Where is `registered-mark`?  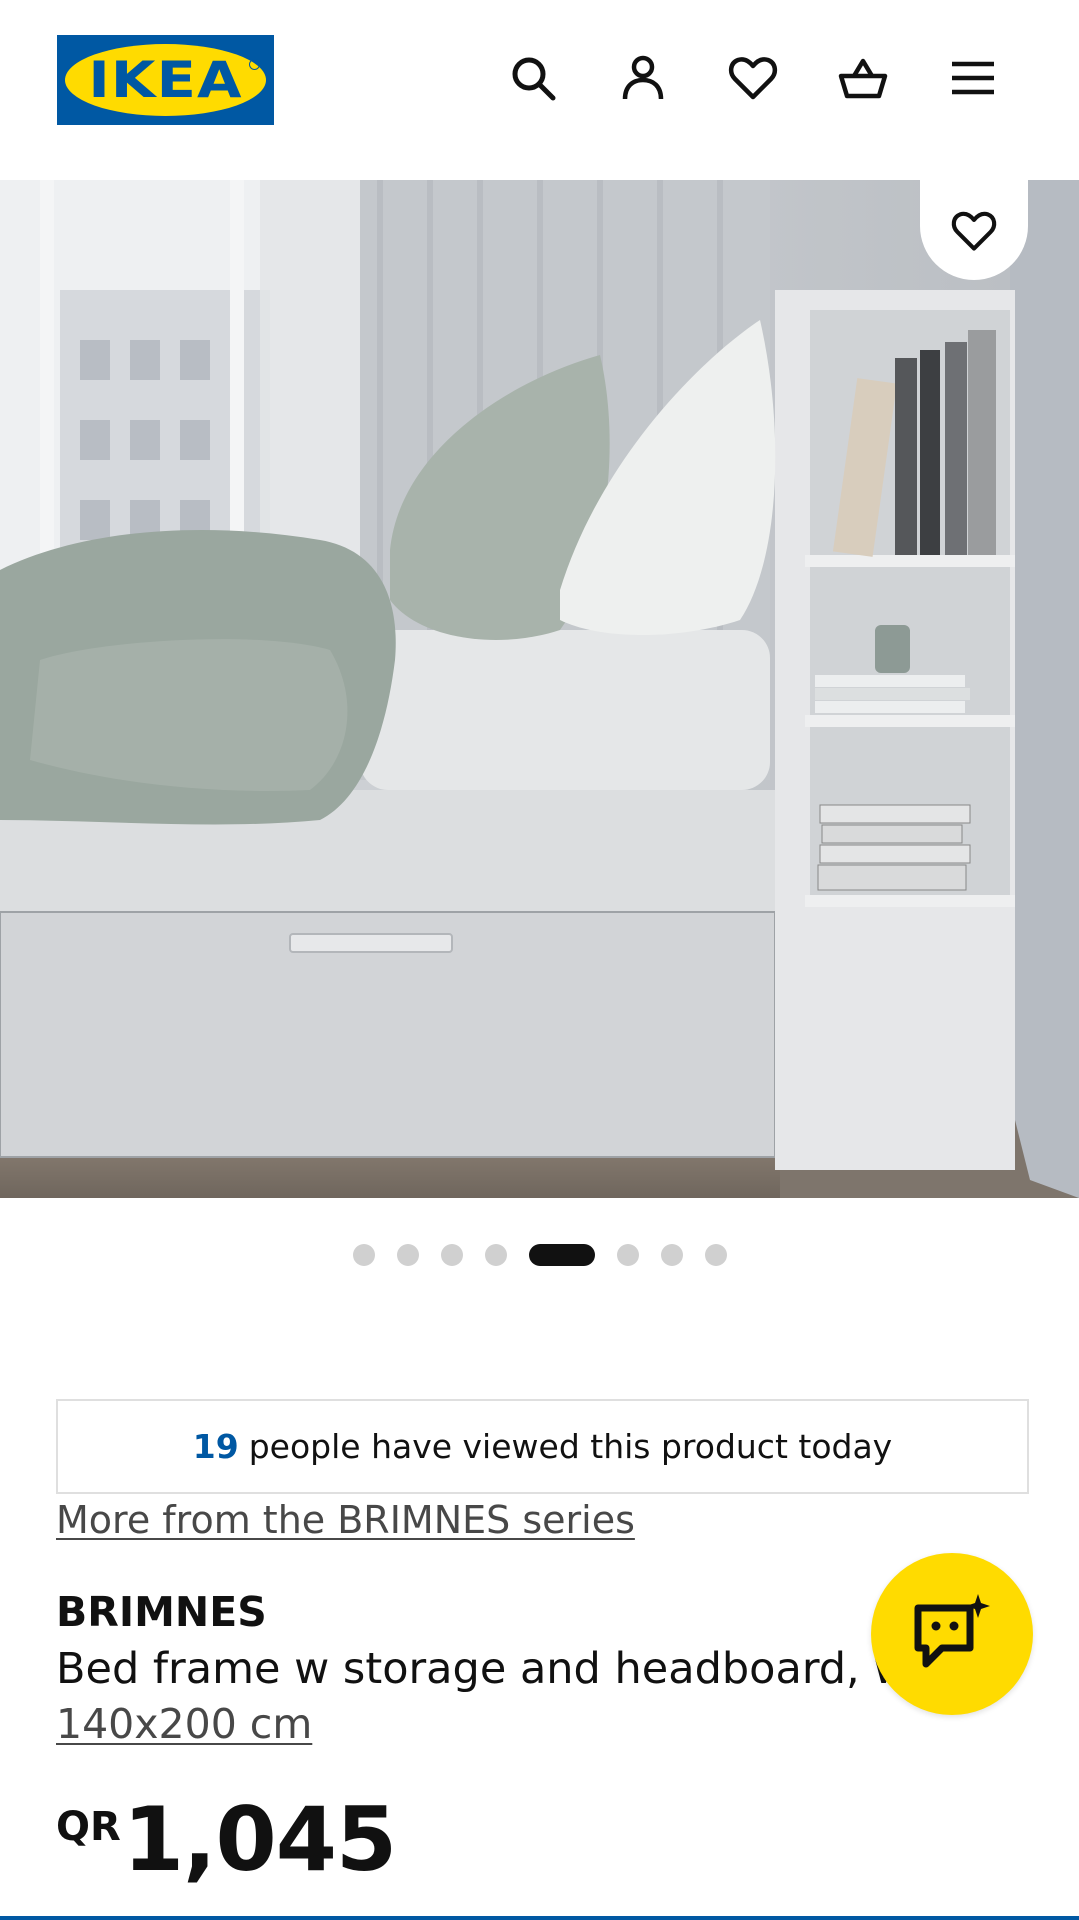
registered-mark is located at coordinates (254, 64).